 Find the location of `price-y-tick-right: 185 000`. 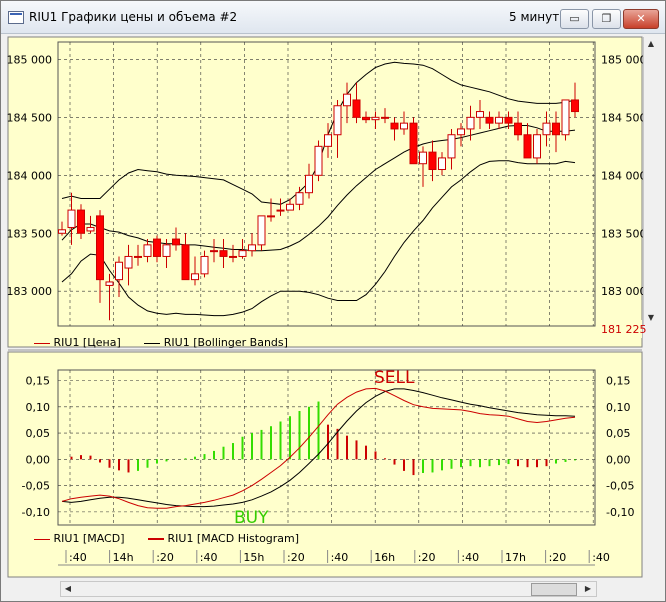

price-y-tick-right: 185 000 is located at coordinates (624, 59).